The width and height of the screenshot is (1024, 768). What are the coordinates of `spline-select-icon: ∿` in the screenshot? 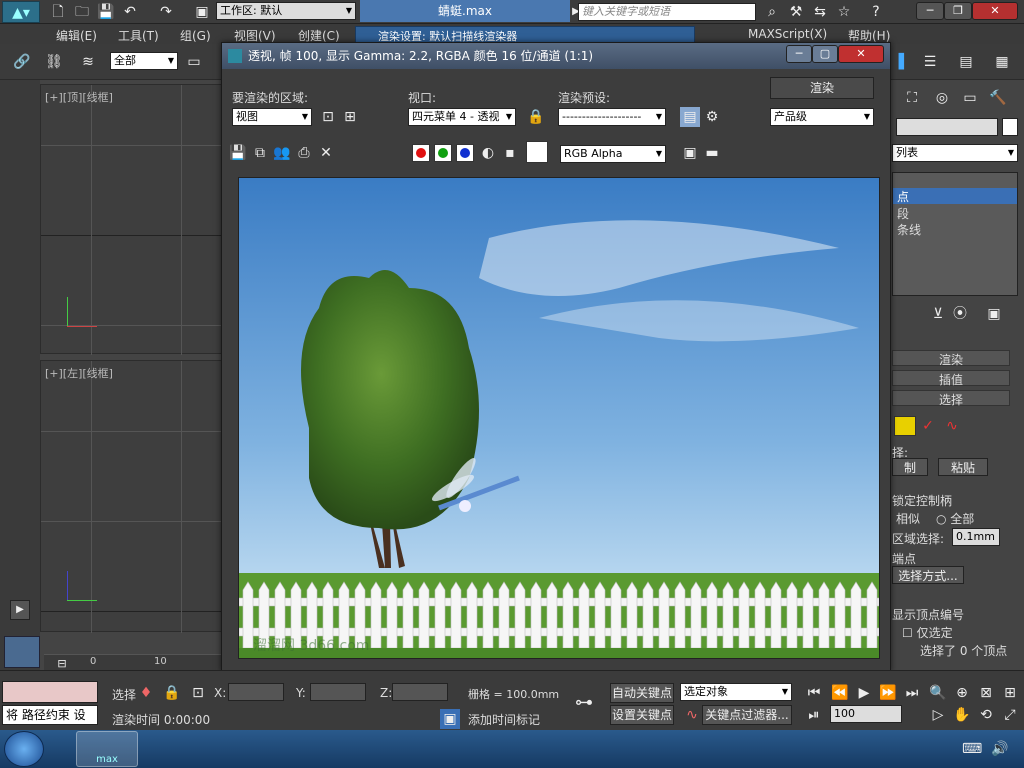 It's located at (952, 426).